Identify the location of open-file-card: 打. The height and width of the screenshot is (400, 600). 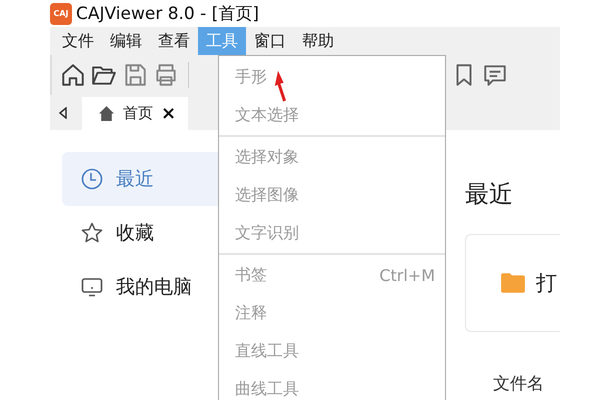
(512, 283).